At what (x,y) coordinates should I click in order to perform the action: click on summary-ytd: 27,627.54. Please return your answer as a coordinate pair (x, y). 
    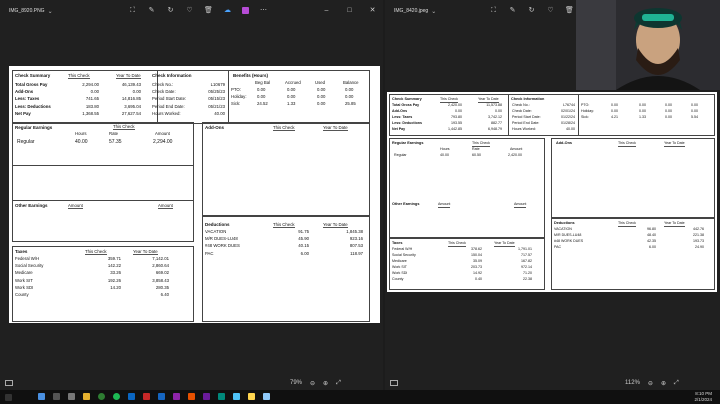
    Looking at the image, I should click on (131, 113).